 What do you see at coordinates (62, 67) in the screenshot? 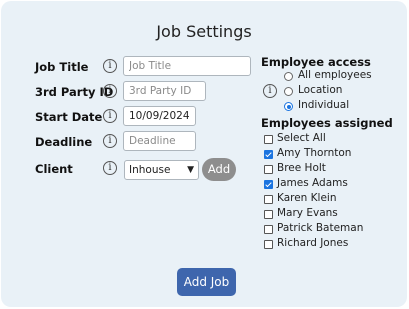
I see `job-title-label: Job Title` at bounding box center [62, 67].